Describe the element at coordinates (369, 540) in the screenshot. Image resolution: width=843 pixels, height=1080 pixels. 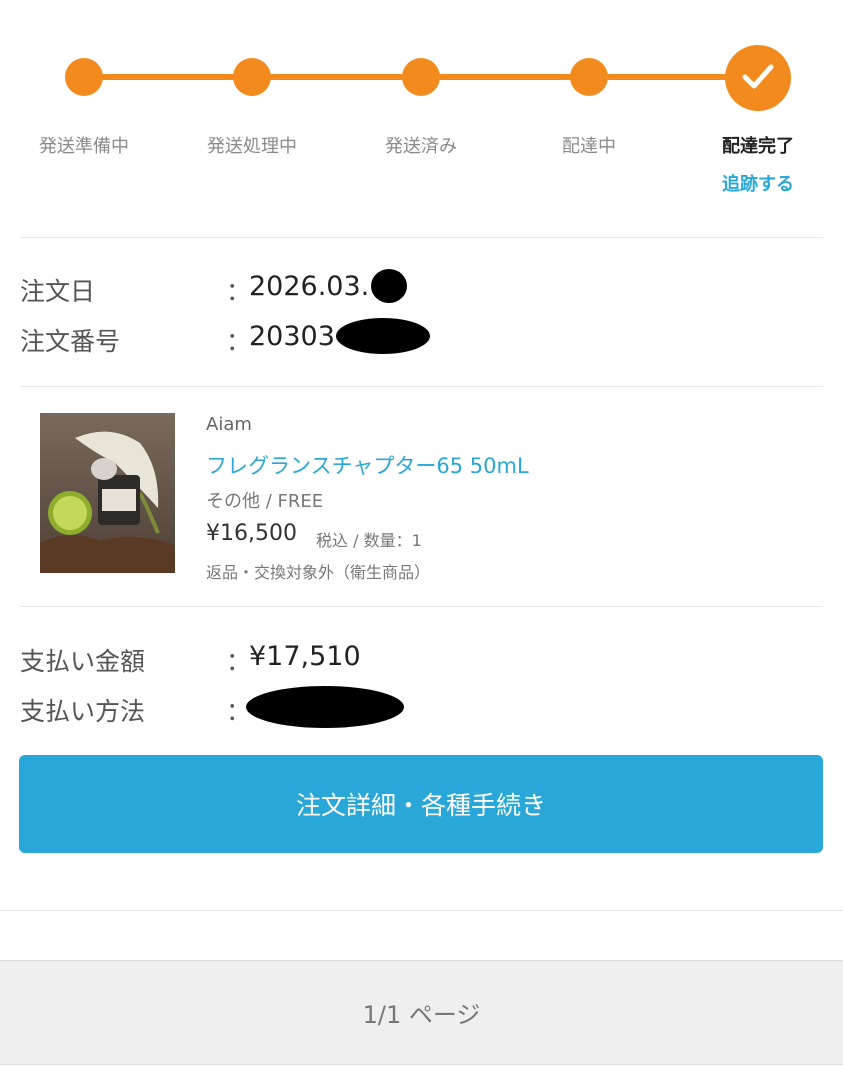
I see `price-tax-quantity: 税込 / 数量：1` at that location.